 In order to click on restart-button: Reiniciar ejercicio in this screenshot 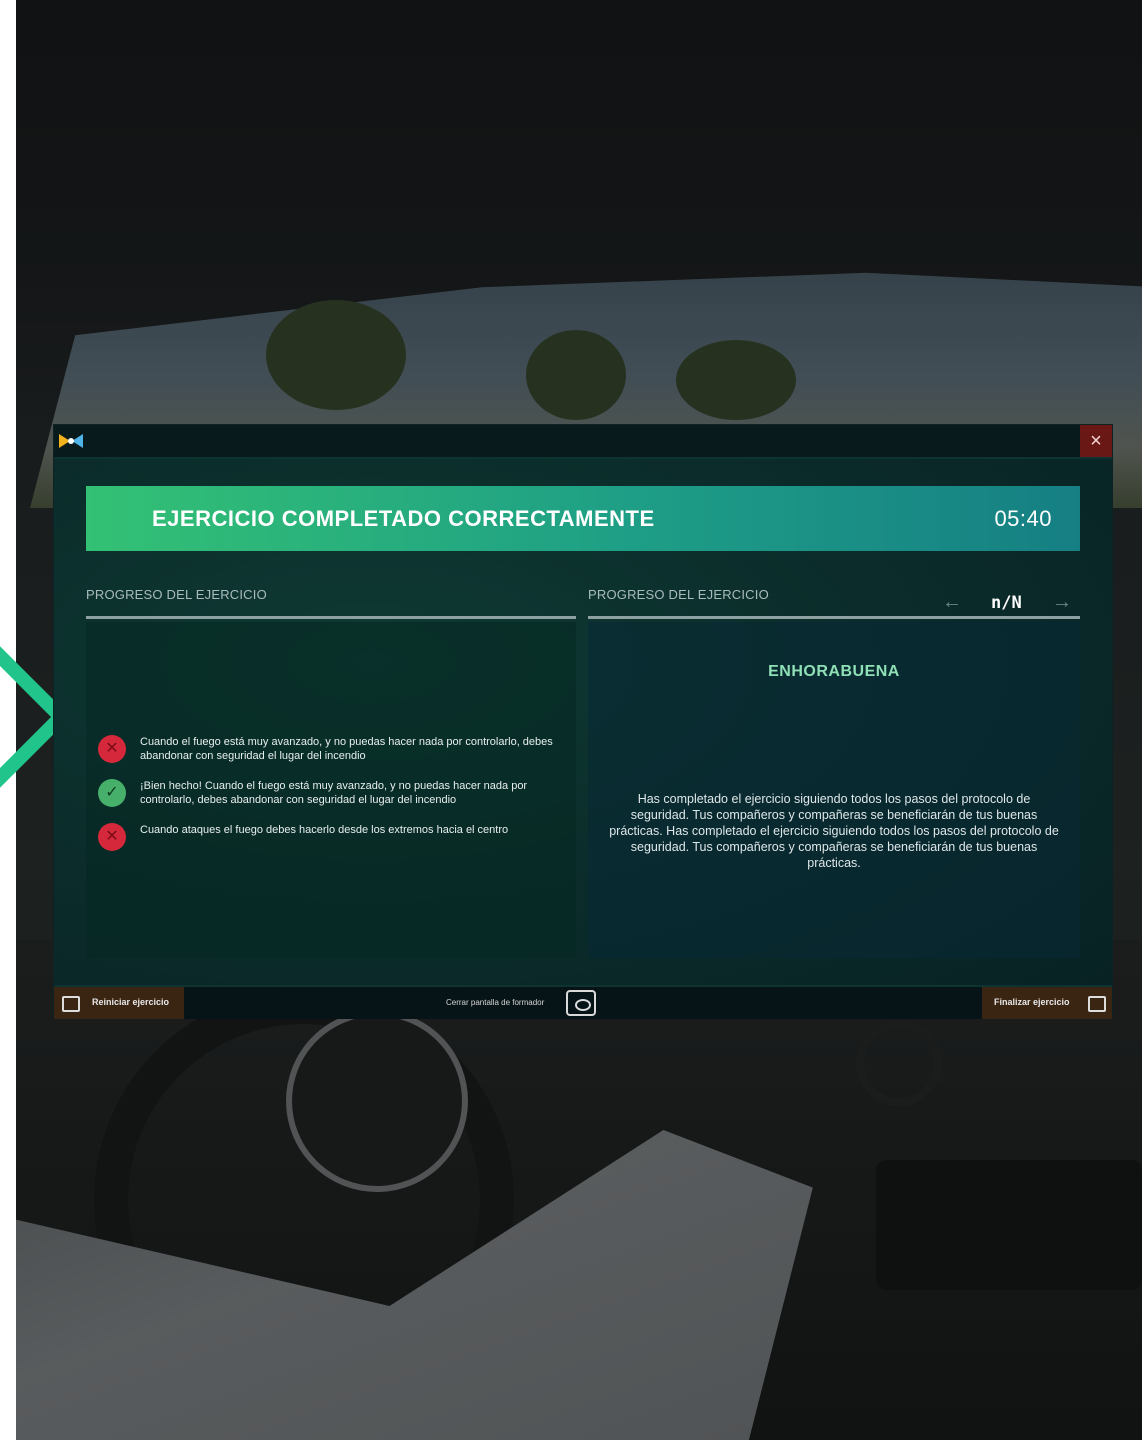, I will do `click(119, 1003)`.